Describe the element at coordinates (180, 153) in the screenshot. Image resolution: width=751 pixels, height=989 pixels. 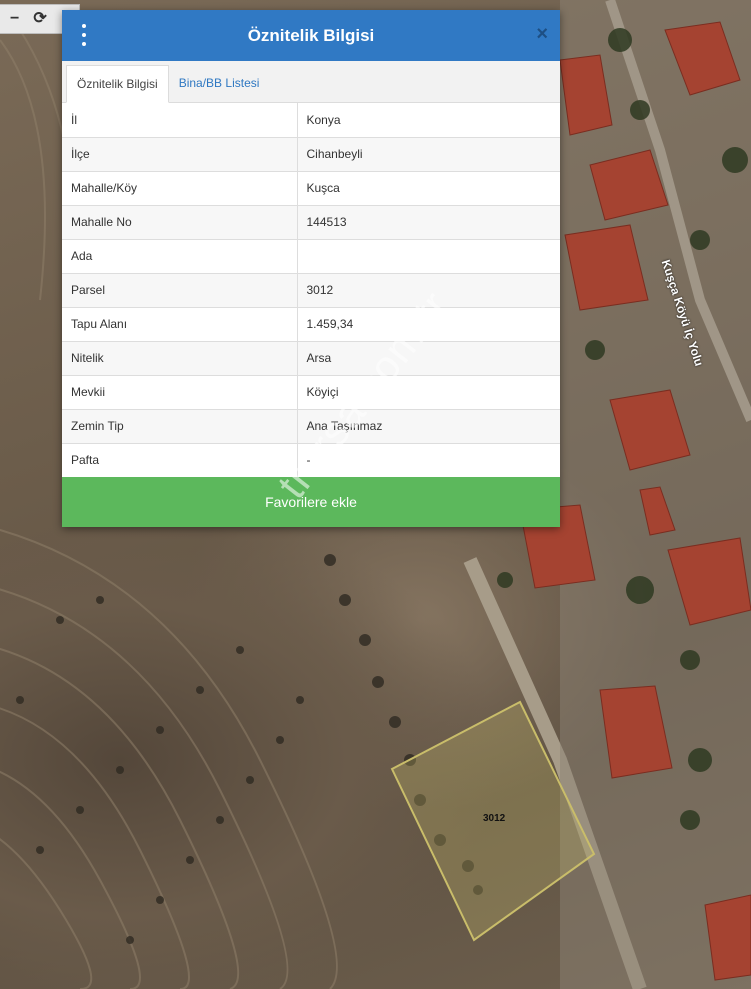
I see `attribute-key: İlçe` at that location.